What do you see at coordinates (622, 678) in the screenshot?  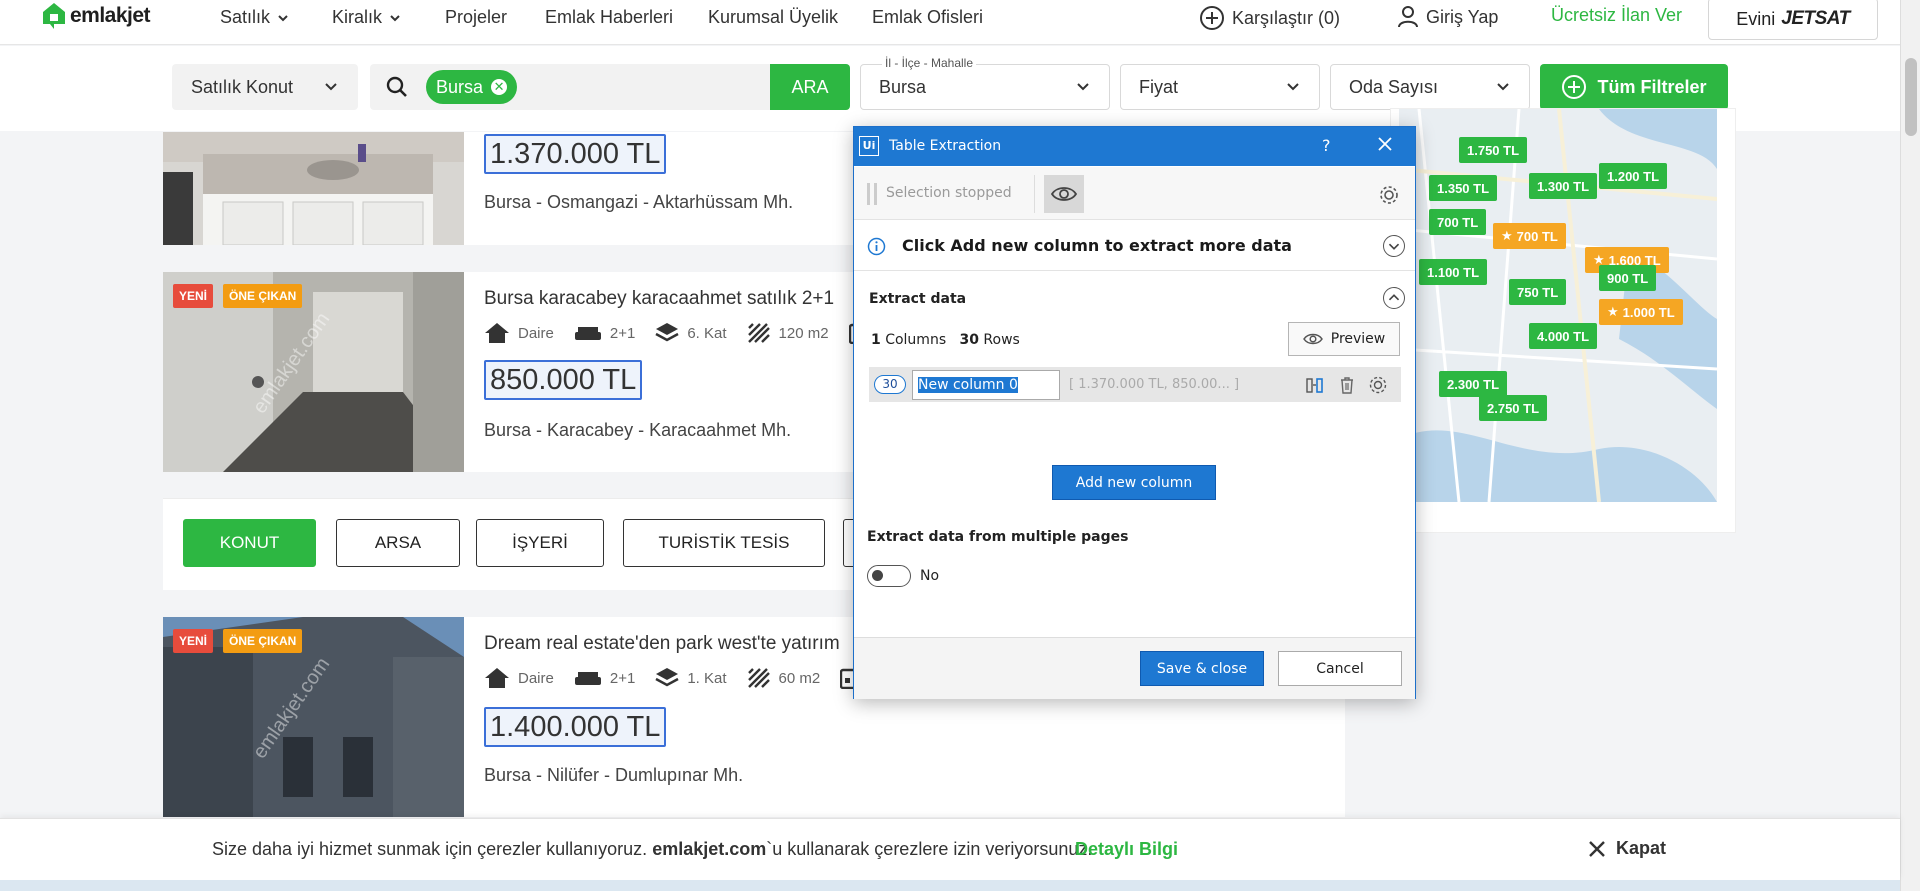 I see `meta-rooms-label: 2+1` at bounding box center [622, 678].